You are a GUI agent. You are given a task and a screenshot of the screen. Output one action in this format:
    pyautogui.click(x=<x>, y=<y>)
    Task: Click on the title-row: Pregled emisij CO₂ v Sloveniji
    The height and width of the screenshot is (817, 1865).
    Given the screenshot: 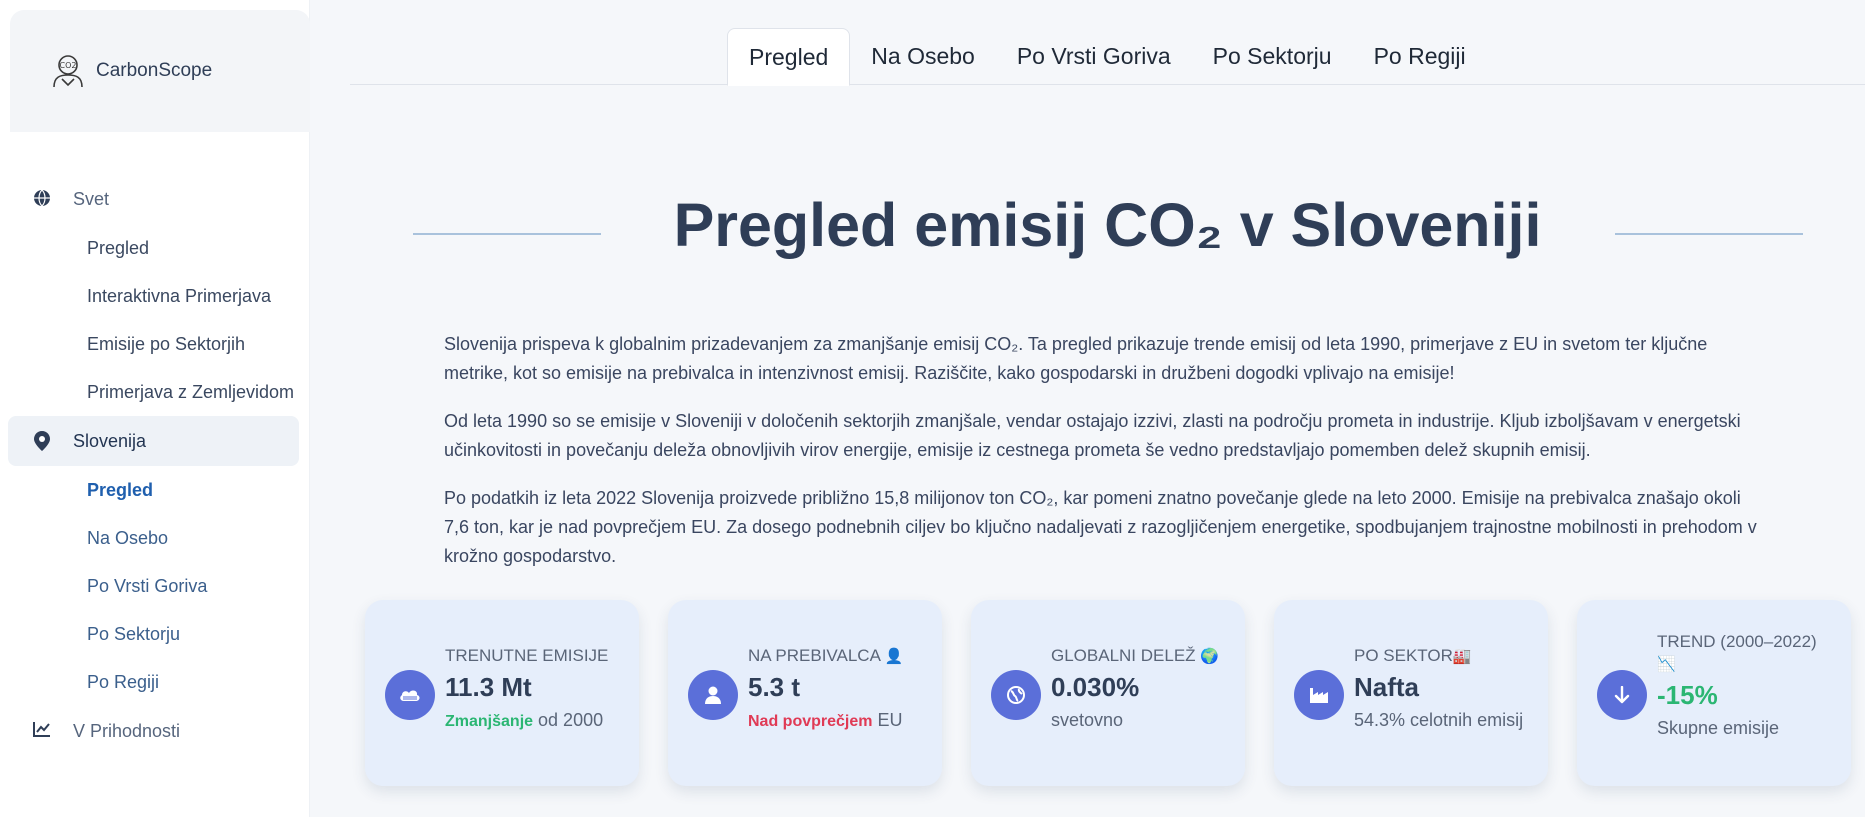 What is the action you would take?
    pyautogui.click(x=1107, y=235)
    